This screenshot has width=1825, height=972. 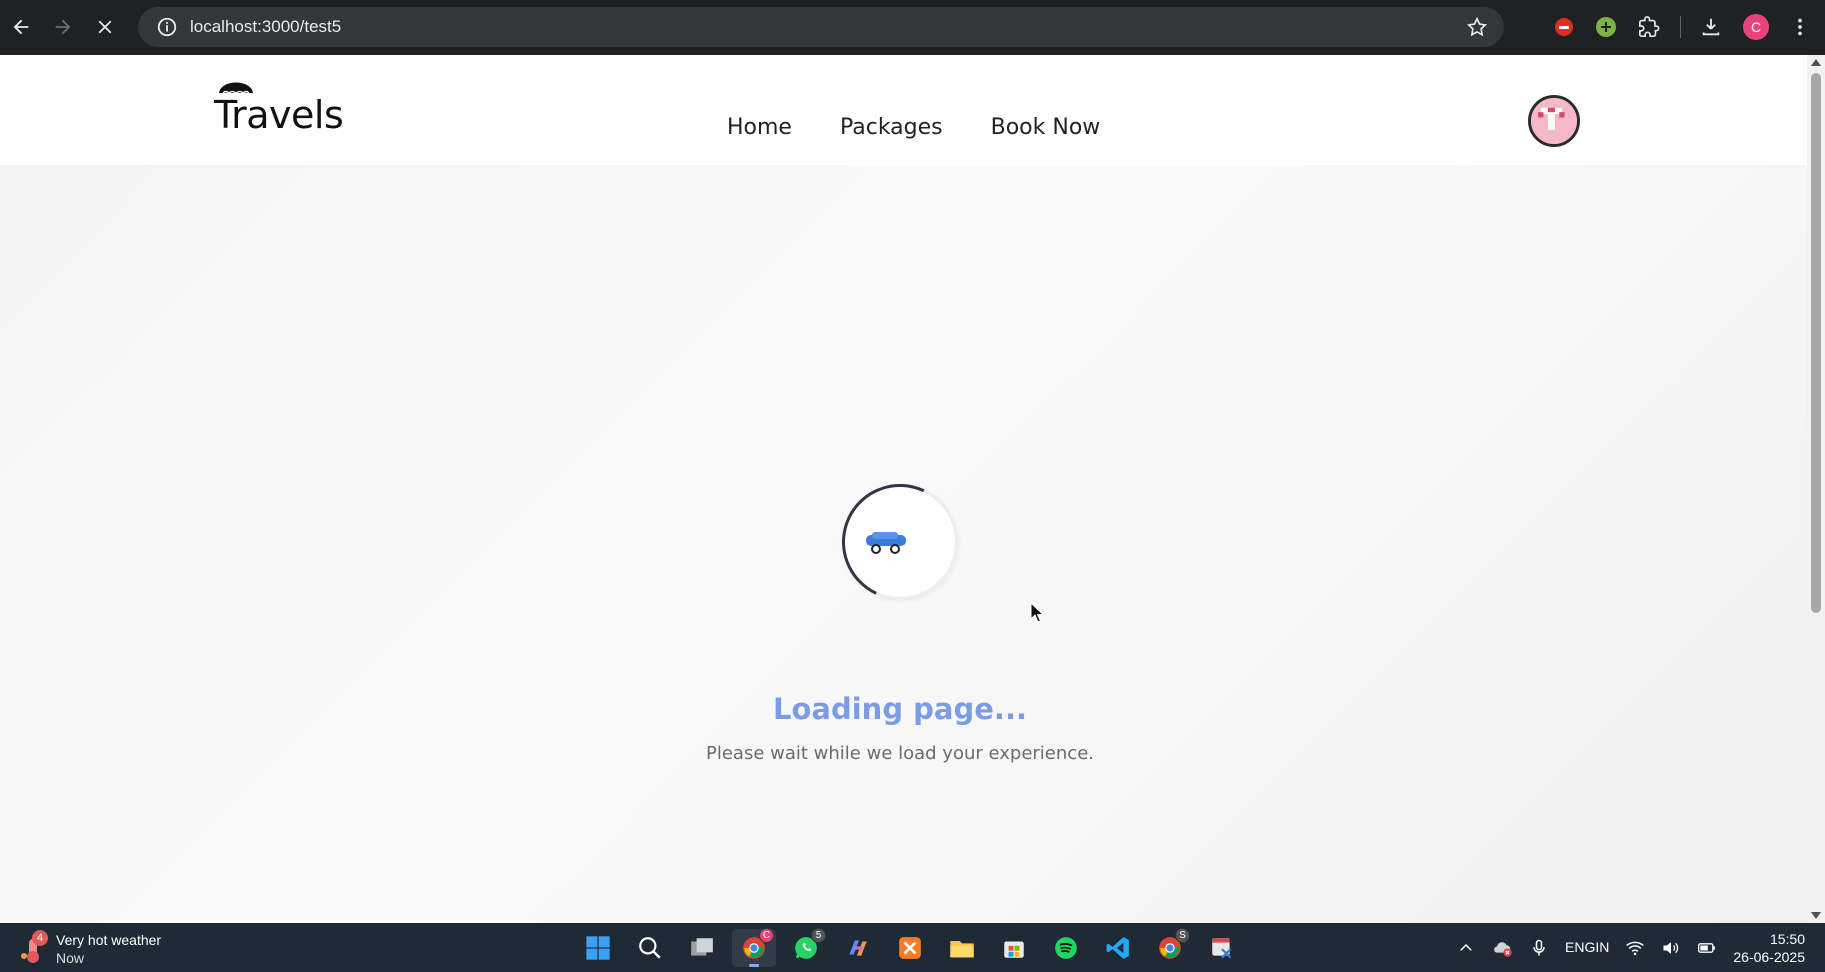 I want to click on language-line1: ENG, so click(x=1580, y=947).